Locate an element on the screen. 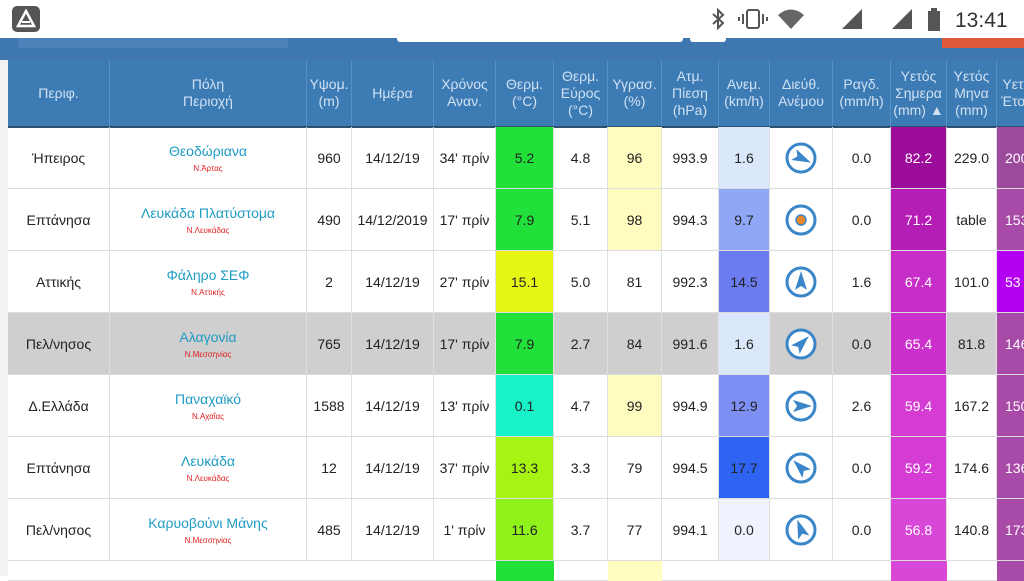  wind-speed-cell: 1.6 is located at coordinates (744, 157).